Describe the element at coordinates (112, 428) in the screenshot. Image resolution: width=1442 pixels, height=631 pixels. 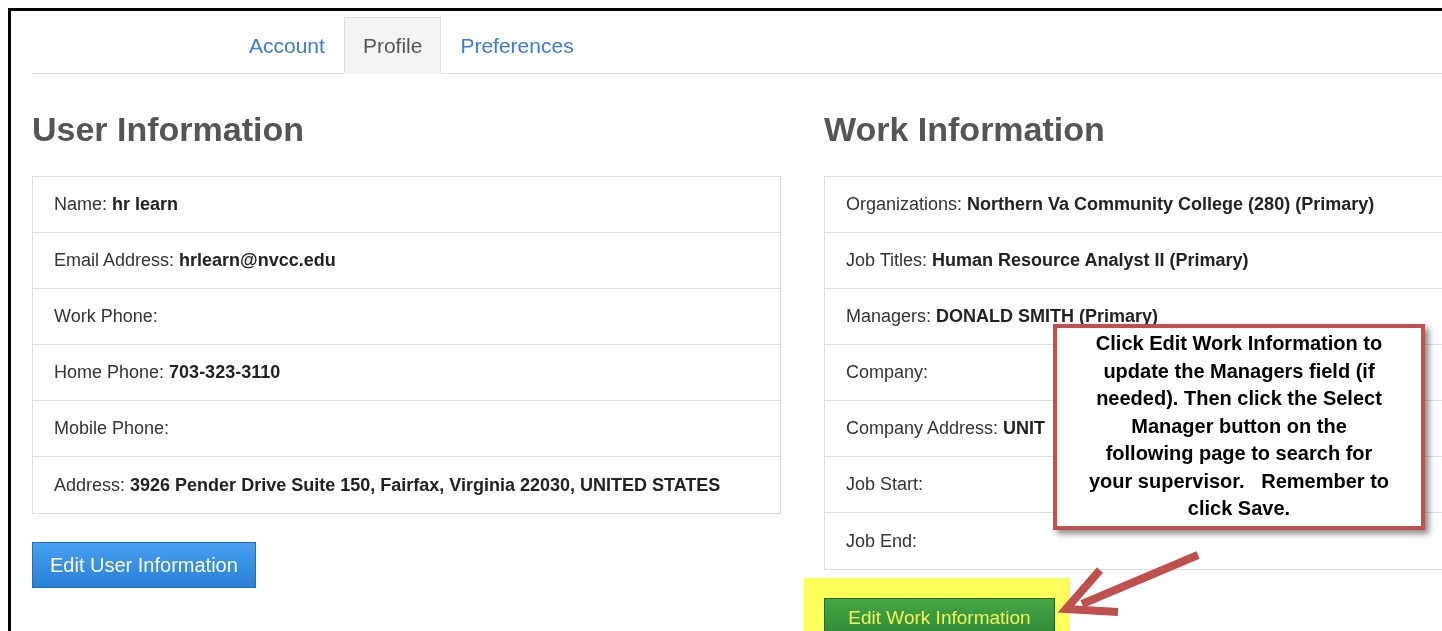
I see `field-text: Mobile Phone:` at that location.